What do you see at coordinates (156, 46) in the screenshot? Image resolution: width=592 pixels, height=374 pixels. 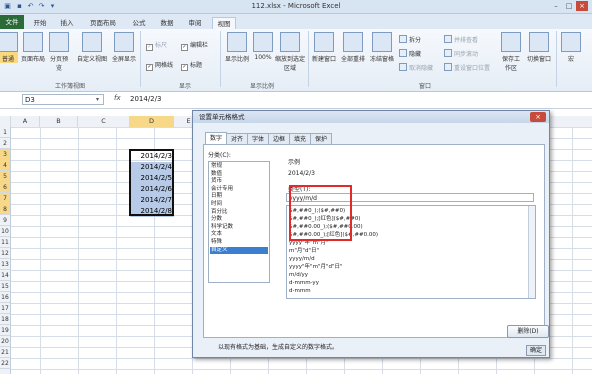 I see `ruler-checkbox: ✓ 标尺` at bounding box center [156, 46].